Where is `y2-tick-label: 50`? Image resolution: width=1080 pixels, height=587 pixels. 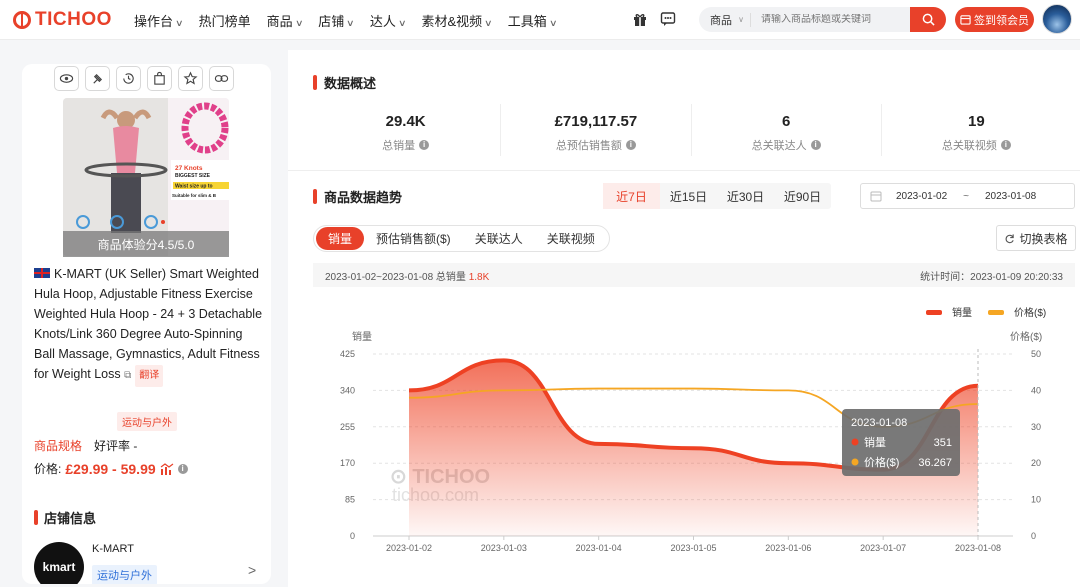
y2-tick-label: 50 is located at coordinates (1036, 354).